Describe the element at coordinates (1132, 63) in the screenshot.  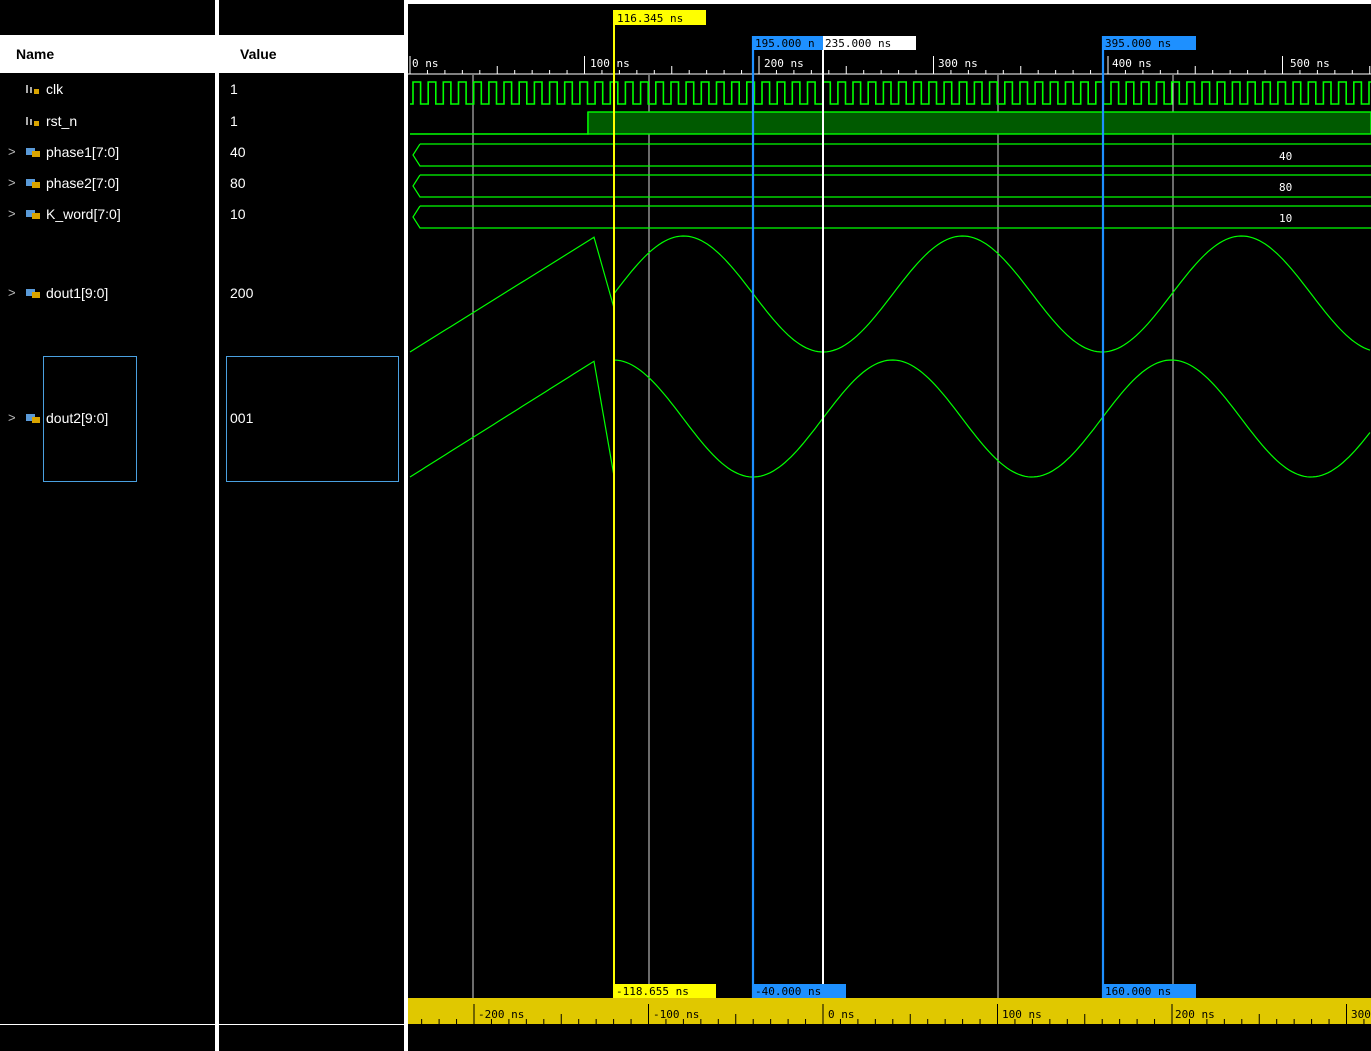
I see `ruler-tick-label: 400 ns` at that location.